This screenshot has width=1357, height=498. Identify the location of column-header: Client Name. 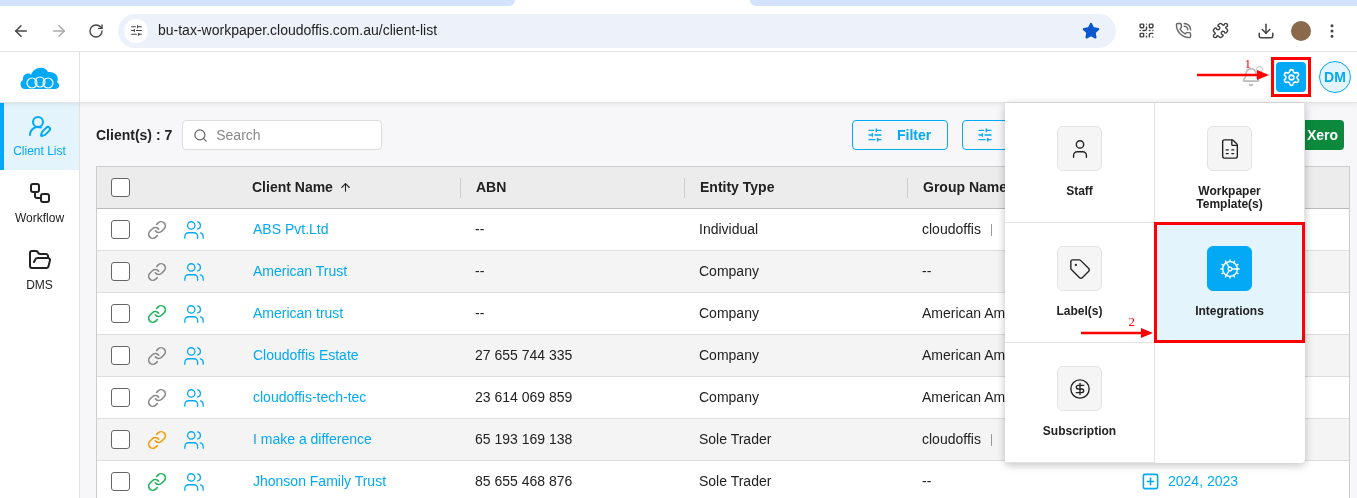
(292, 187).